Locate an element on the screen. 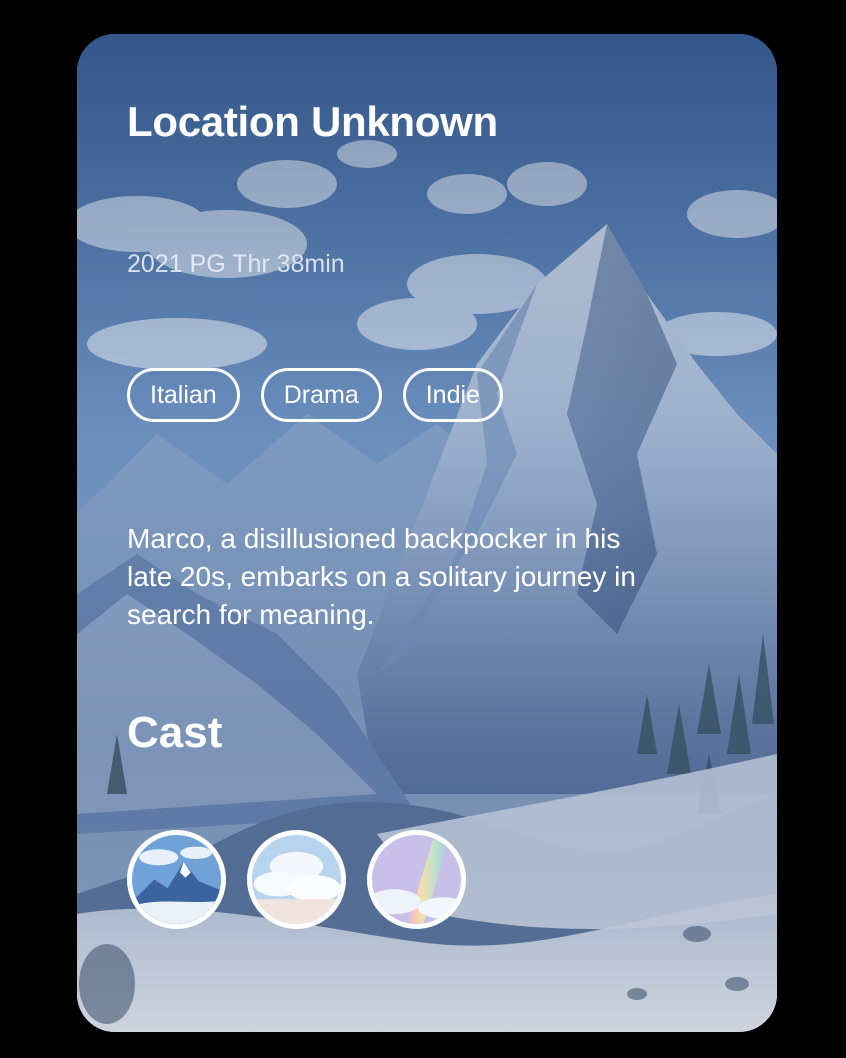 The height and width of the screenshot is (1058, 846). cast-list is located at coordinates (296, 879).